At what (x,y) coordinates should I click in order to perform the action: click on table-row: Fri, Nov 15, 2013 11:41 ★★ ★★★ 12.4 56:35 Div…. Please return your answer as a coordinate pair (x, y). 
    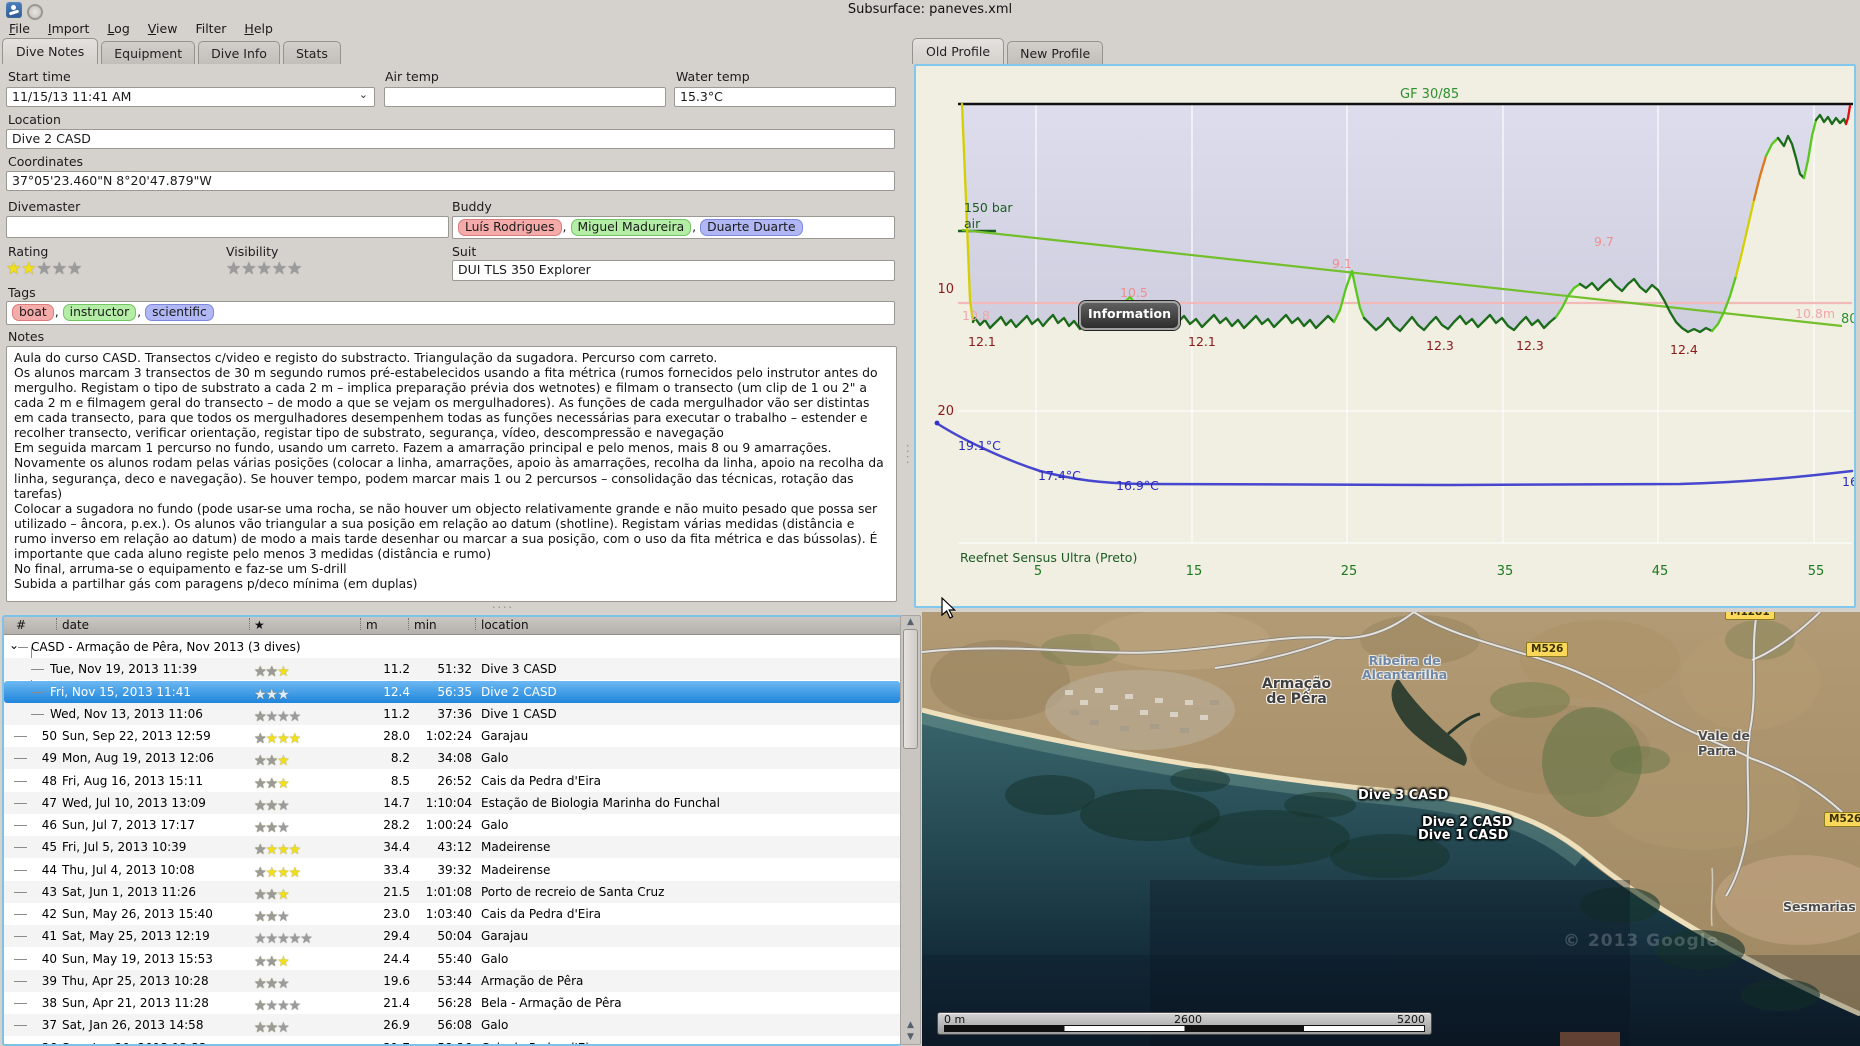
    Looking at the image, I should click on (452, 691).